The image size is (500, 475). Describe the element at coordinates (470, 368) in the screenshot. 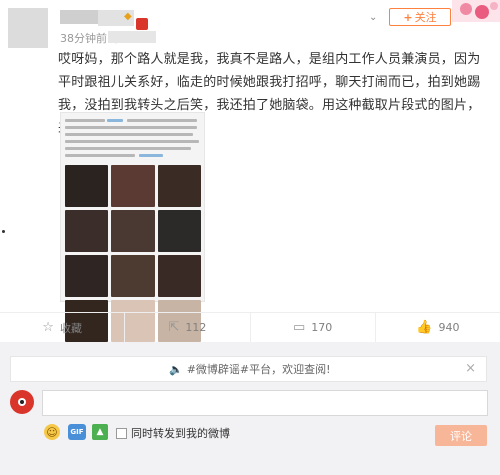

I see `close-icon: ×` at that location.